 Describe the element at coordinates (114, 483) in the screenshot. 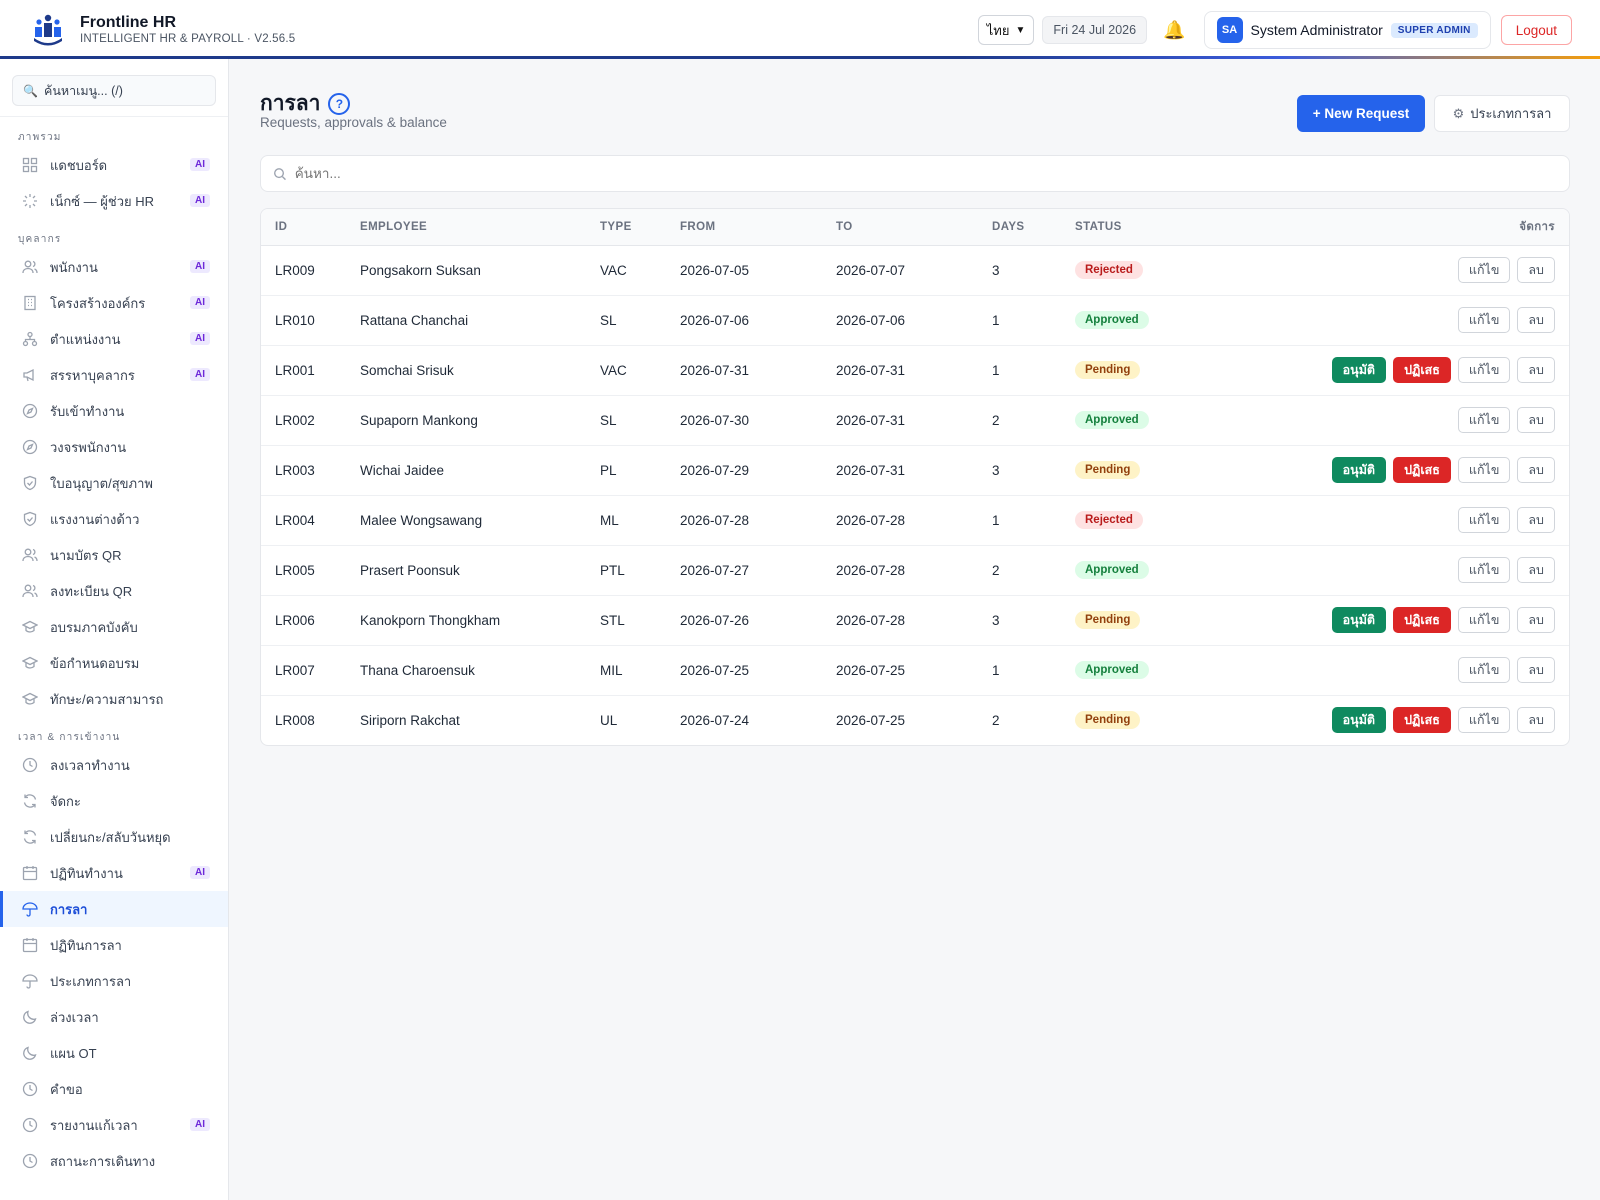

I see `sidebar-item: ใบอนุญาต/สุขภาพ` at that location.